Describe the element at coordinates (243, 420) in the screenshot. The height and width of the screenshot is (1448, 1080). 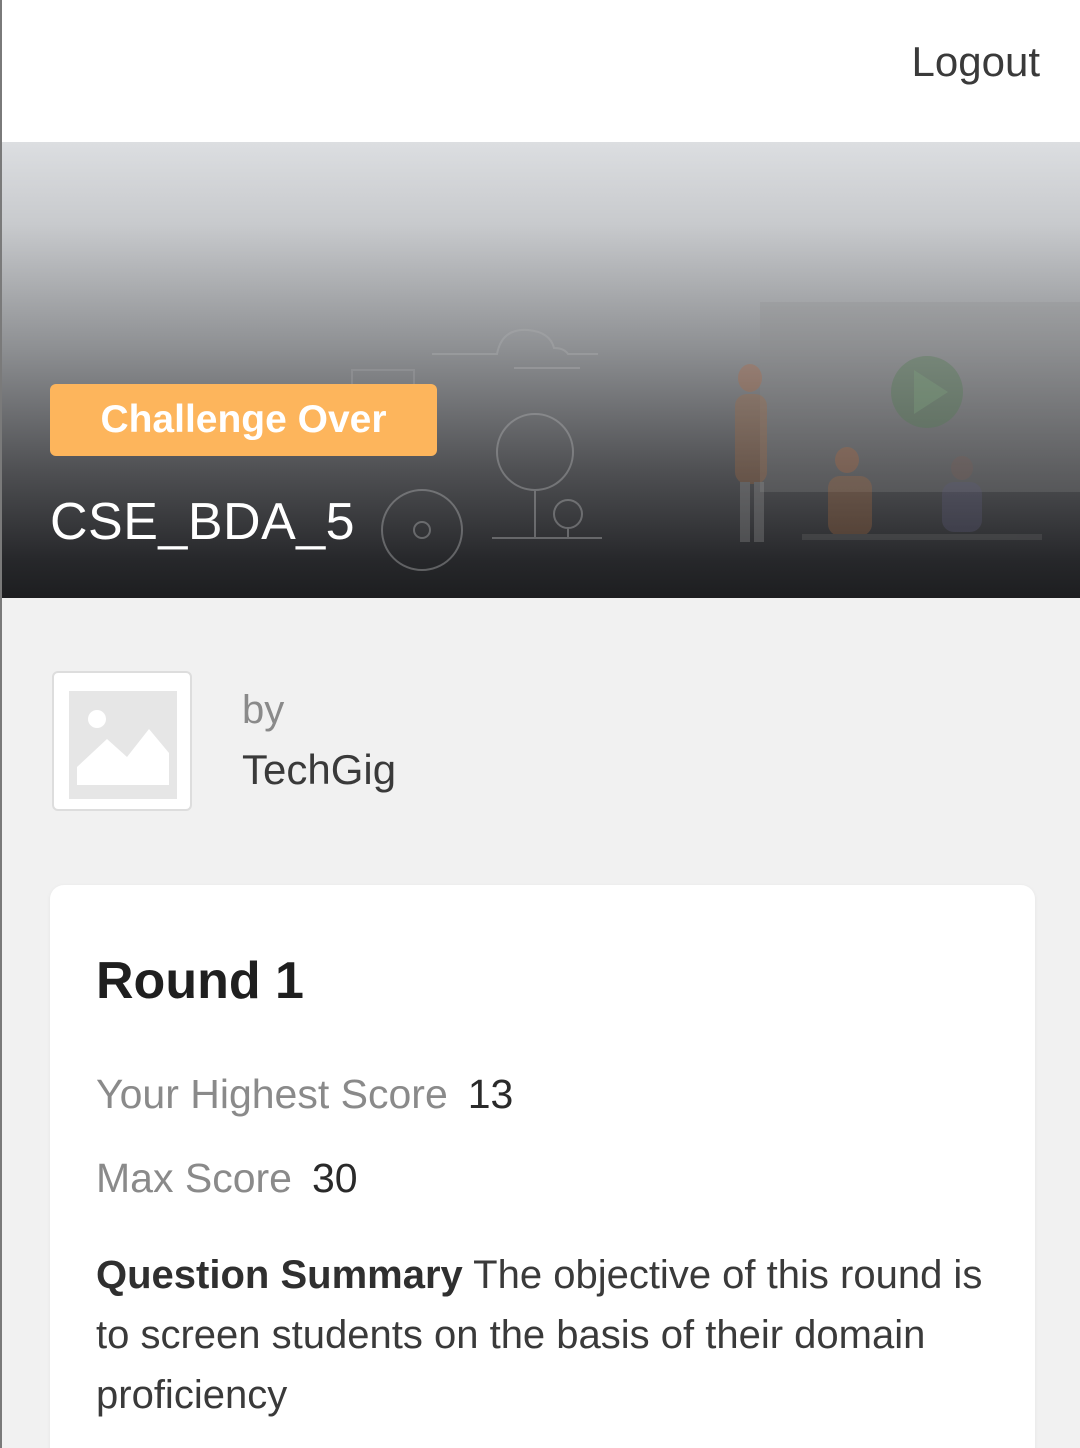
I see `challenge-status-badge: Challenge Over` at that location.